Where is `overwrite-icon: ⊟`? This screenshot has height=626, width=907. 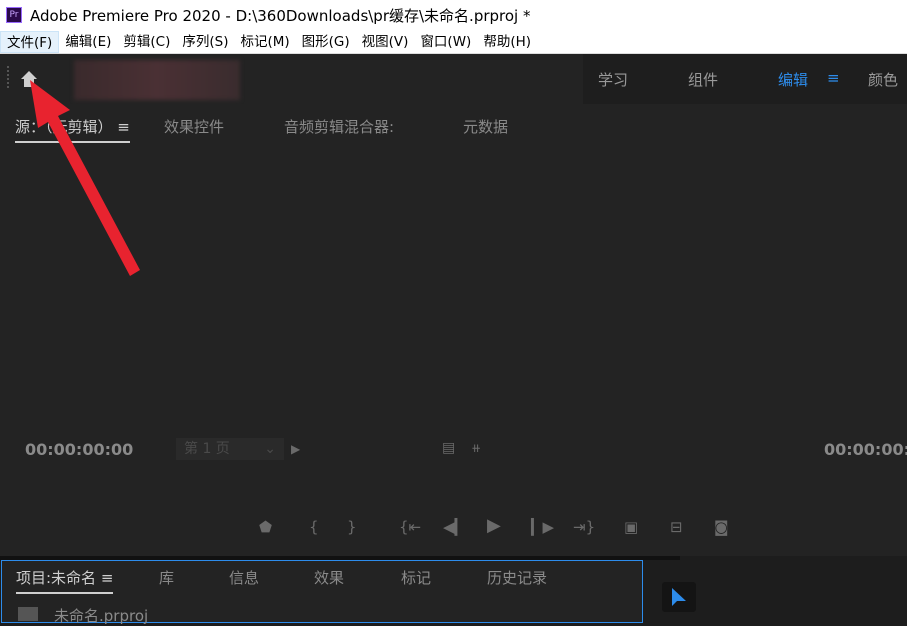 overwrite-icon: ⊟ is located at coordinates (676, 527).